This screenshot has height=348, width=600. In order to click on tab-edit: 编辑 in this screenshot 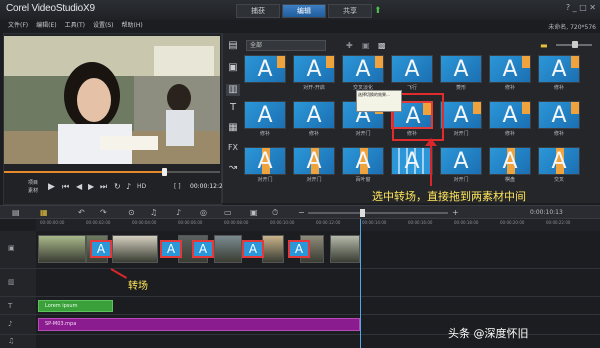, I will do `click(304, 11)`.